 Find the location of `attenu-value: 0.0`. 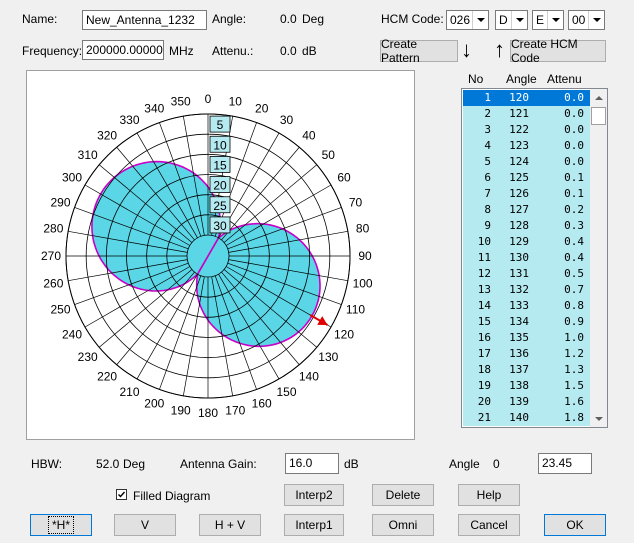

attenu-value: 0.0 is located at coordinates (288, 51).